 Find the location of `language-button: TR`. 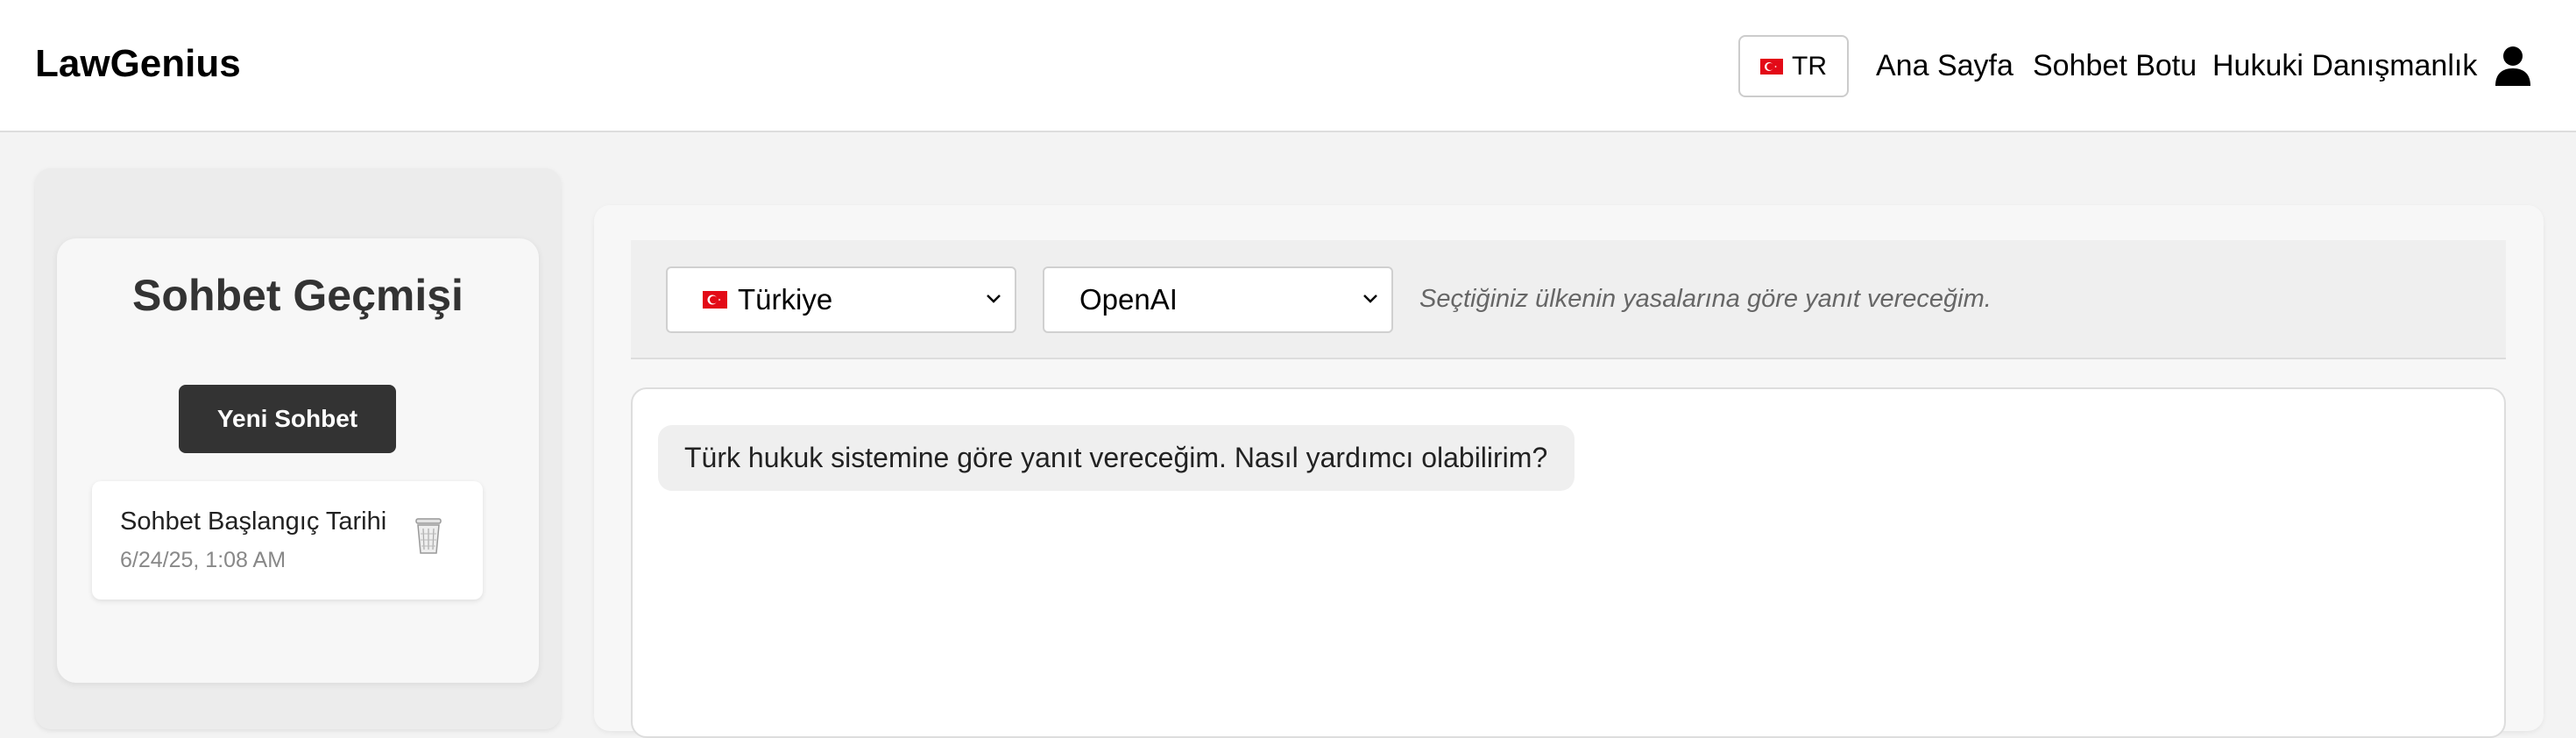

language-button: TR is located at coordinates (1793, 66).